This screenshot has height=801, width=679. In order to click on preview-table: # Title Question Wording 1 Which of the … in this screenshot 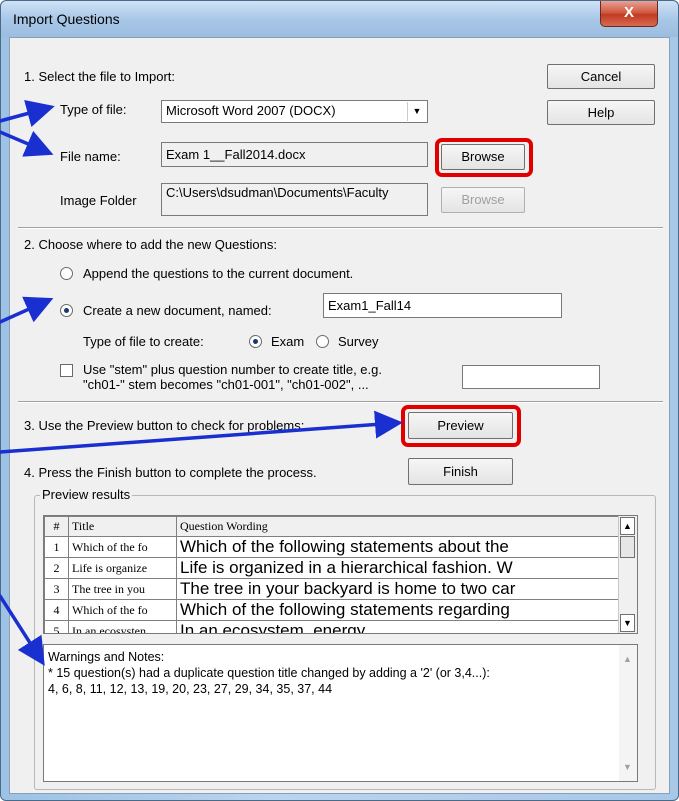, I will do `click(340, 574)`.